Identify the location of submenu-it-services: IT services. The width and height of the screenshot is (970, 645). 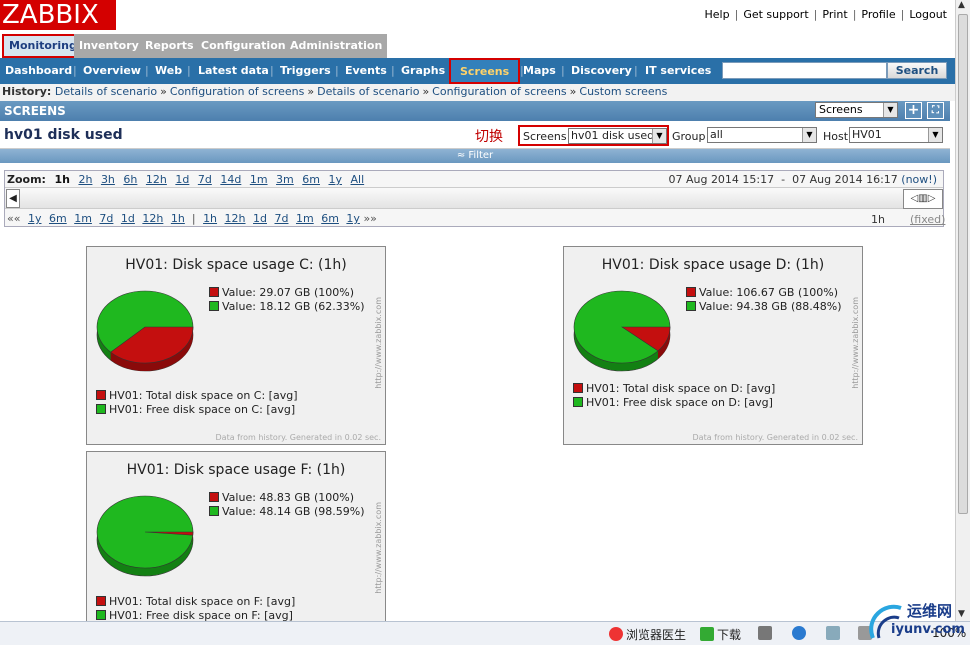
(678, 70).